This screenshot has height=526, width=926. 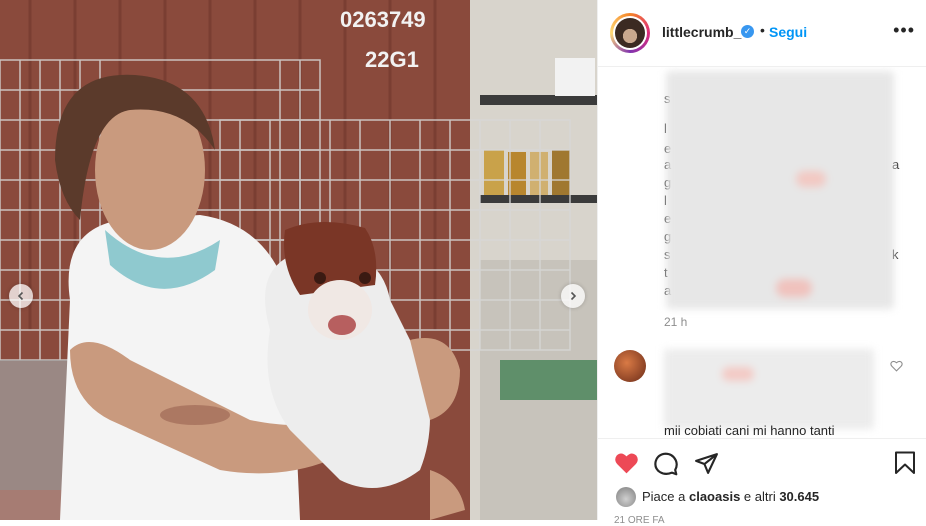 What do you see at coordinates (780, 190) in the screenshot?
I see `blurred-caption` at bounding box center [780, 190].